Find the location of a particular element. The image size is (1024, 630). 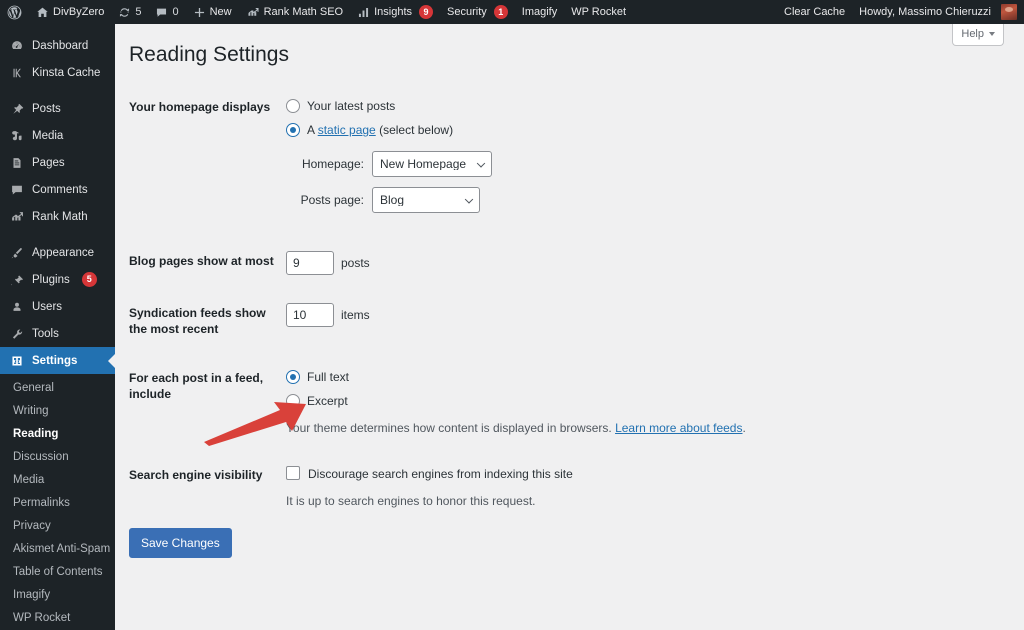

sidebar-item-kinsta-cache: Kinsta Cache is located at coordinates (57, 72).